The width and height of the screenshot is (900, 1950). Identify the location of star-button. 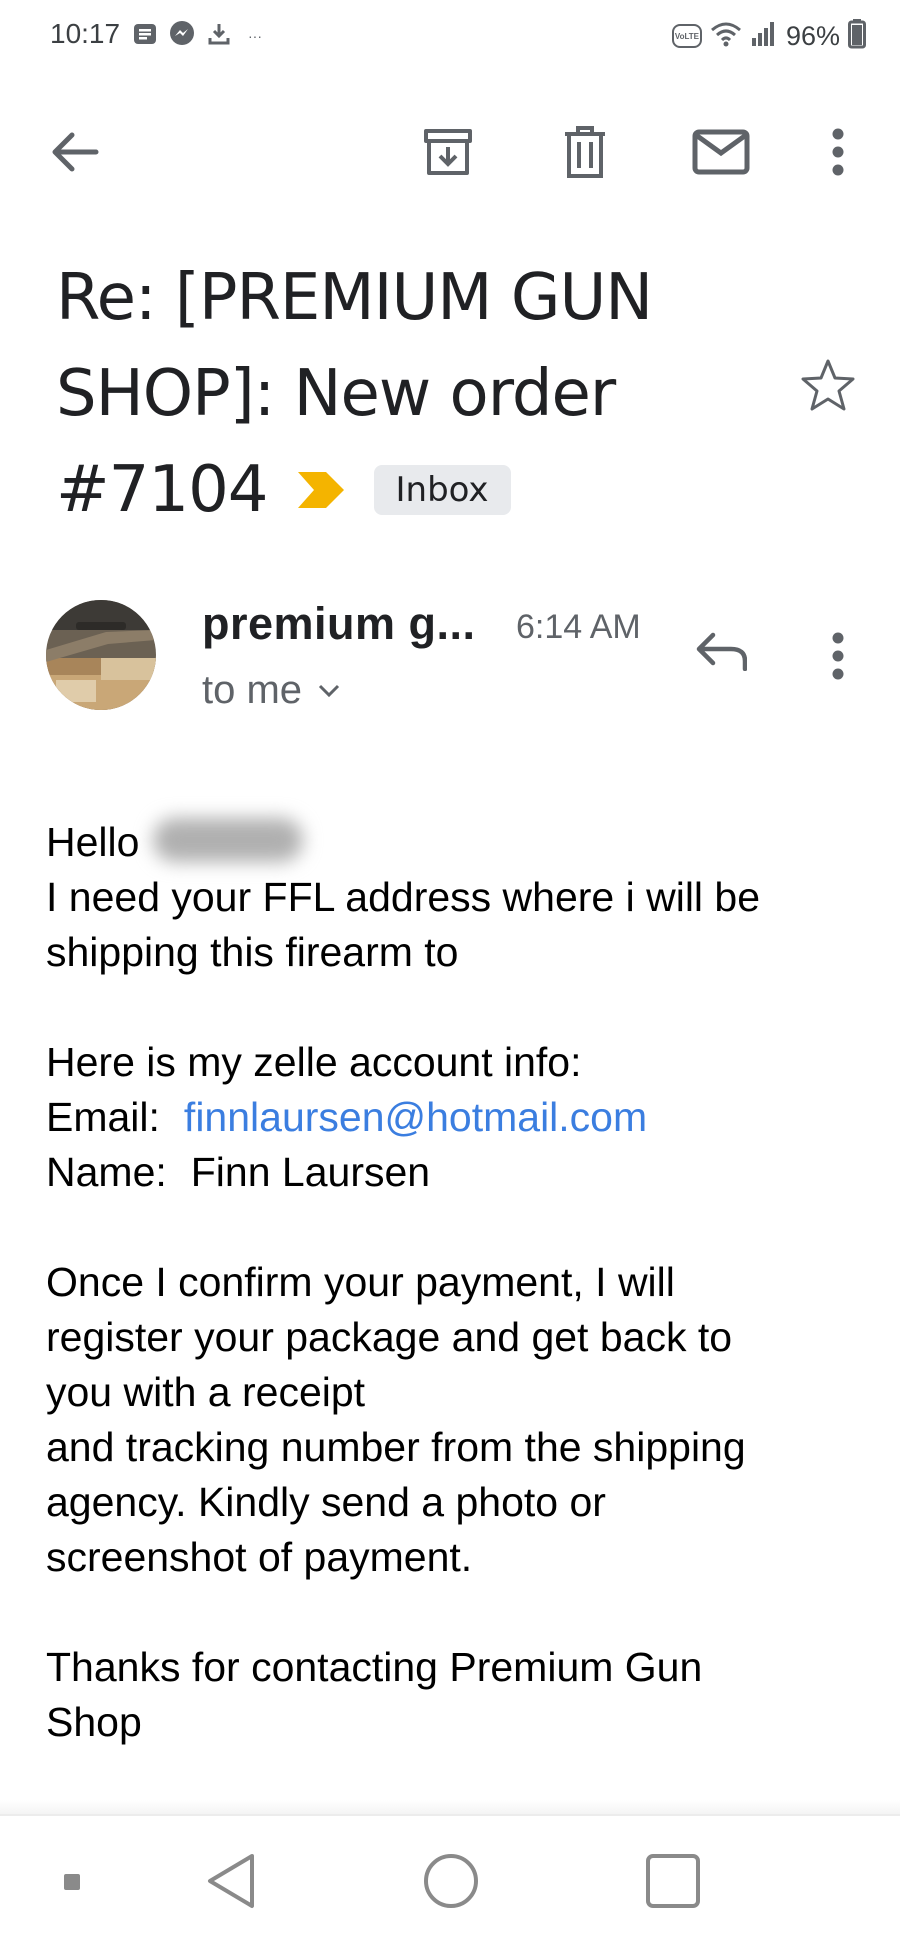
(828, 387).